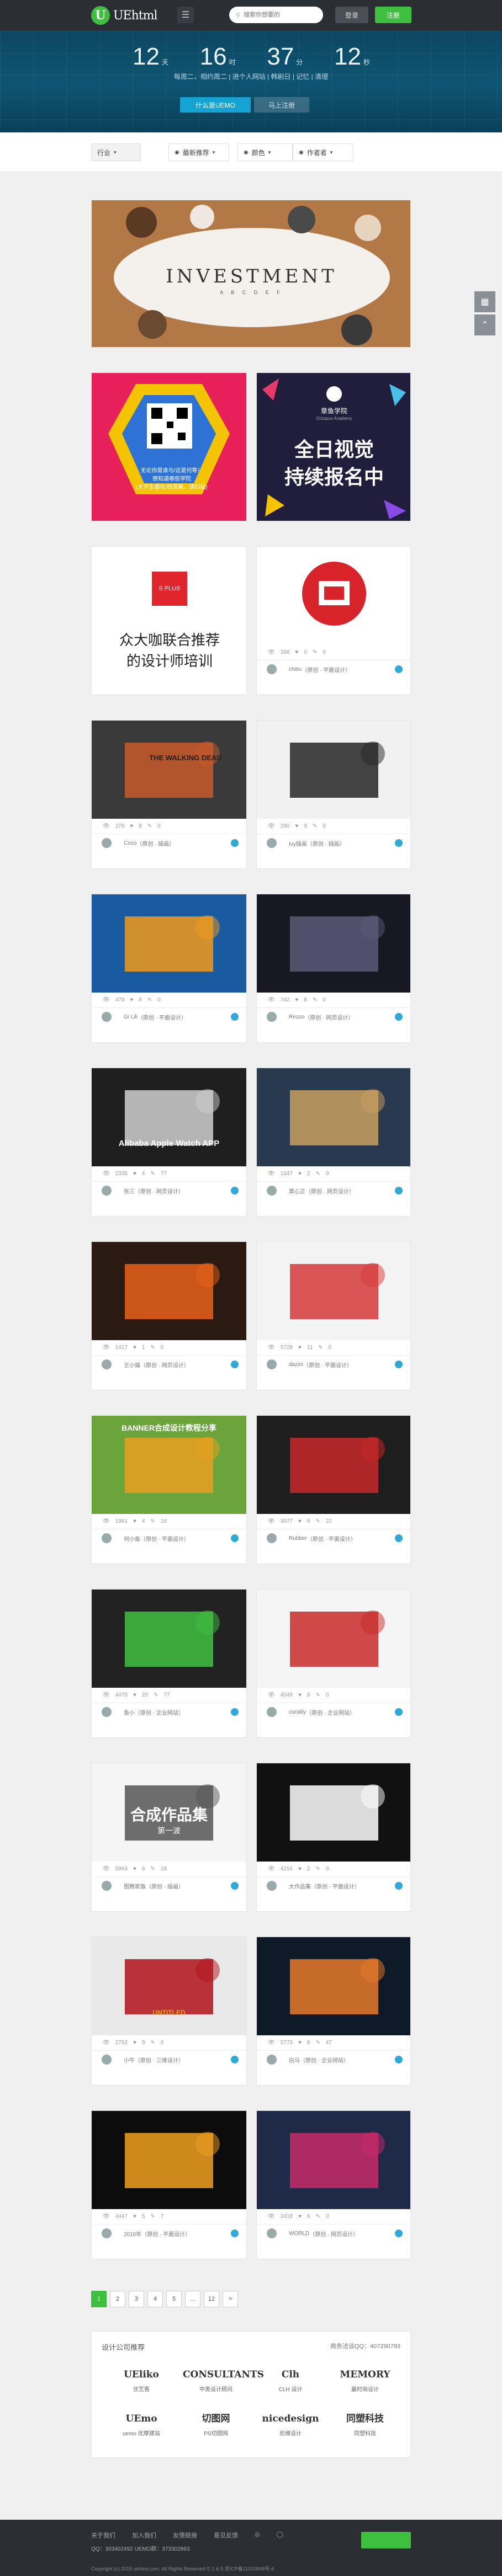  Describe the element at coordinates (323, 152) in the screenshot. I see `filter-author: ◉ 作者者 ▾` at that location.